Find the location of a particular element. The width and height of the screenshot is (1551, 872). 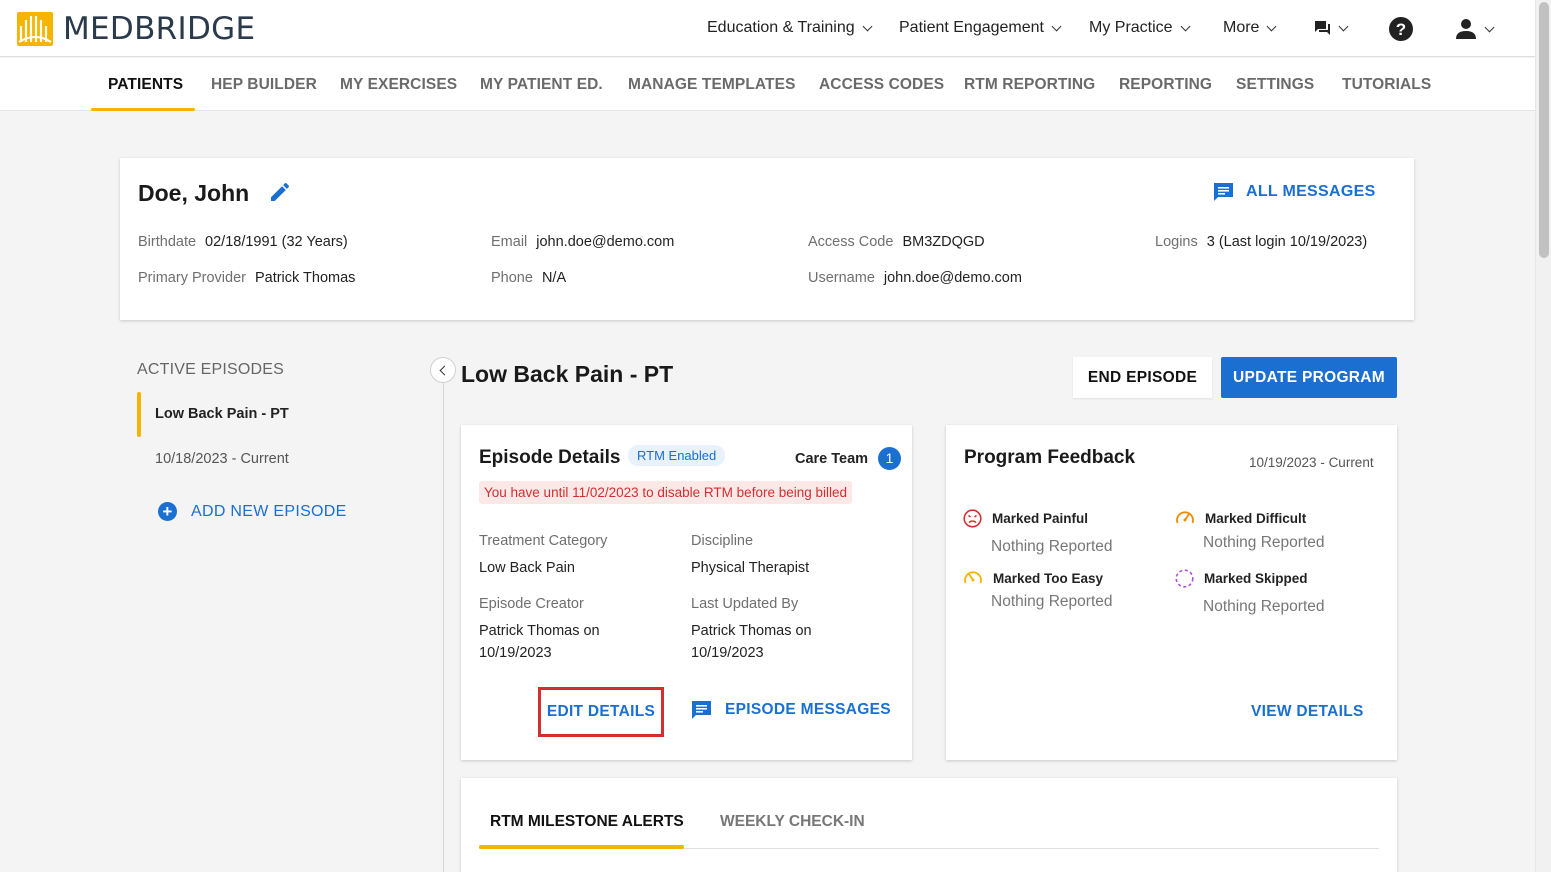

care-team-button: Care Team 1 is located at coordinates (848, 458).